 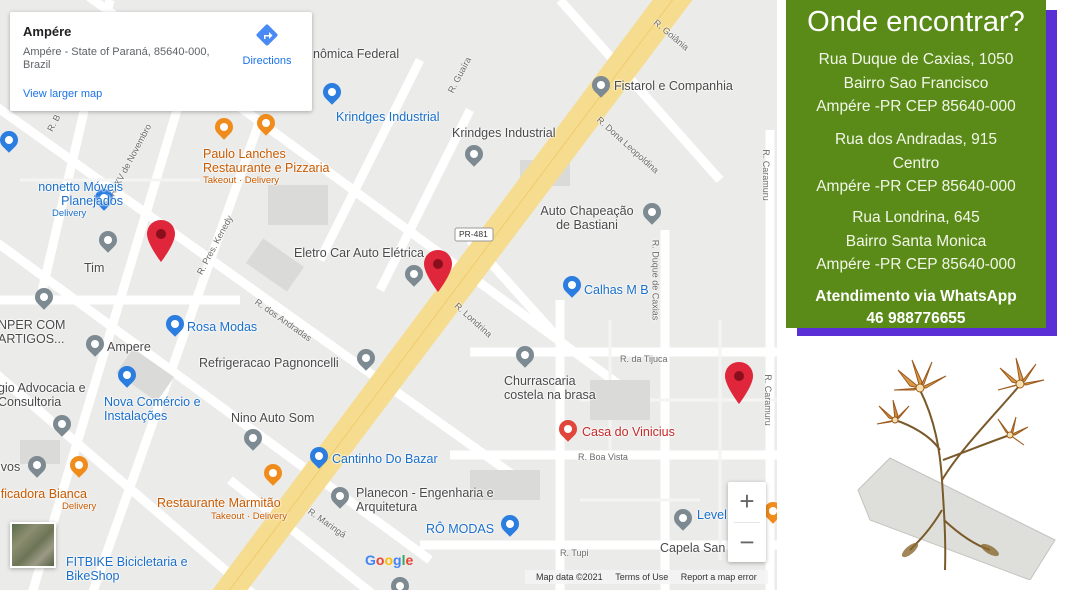 What do you see at coordinates (504, 133) in the screenshot?
I see `poi-label-krindges-gray: Krindges Industrial` at bounding box center [504, 133].